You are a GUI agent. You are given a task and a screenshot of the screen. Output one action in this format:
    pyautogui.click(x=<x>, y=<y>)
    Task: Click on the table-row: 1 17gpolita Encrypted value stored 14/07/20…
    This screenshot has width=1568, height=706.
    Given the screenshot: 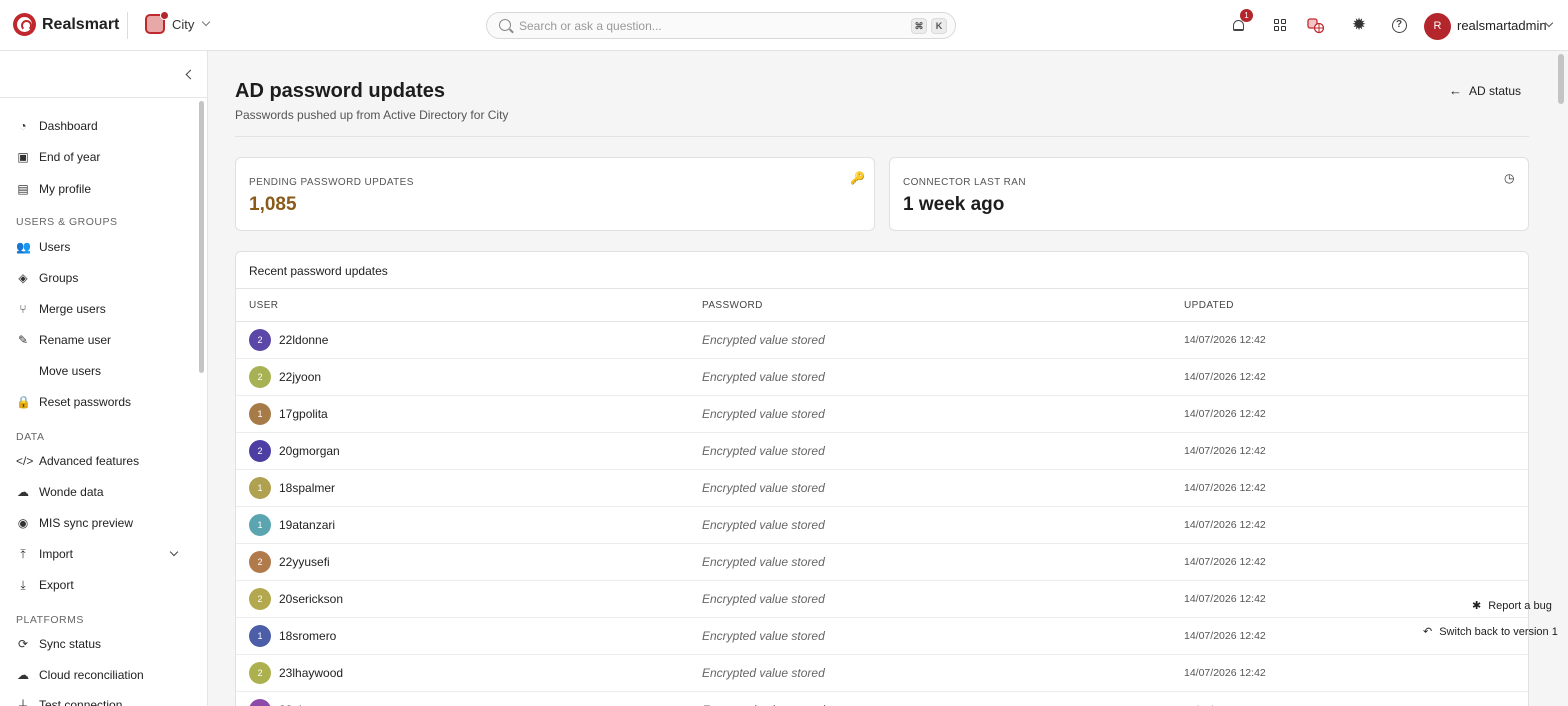 What is the action you would take?
    pyautogui.click(x=882, y=414)
    